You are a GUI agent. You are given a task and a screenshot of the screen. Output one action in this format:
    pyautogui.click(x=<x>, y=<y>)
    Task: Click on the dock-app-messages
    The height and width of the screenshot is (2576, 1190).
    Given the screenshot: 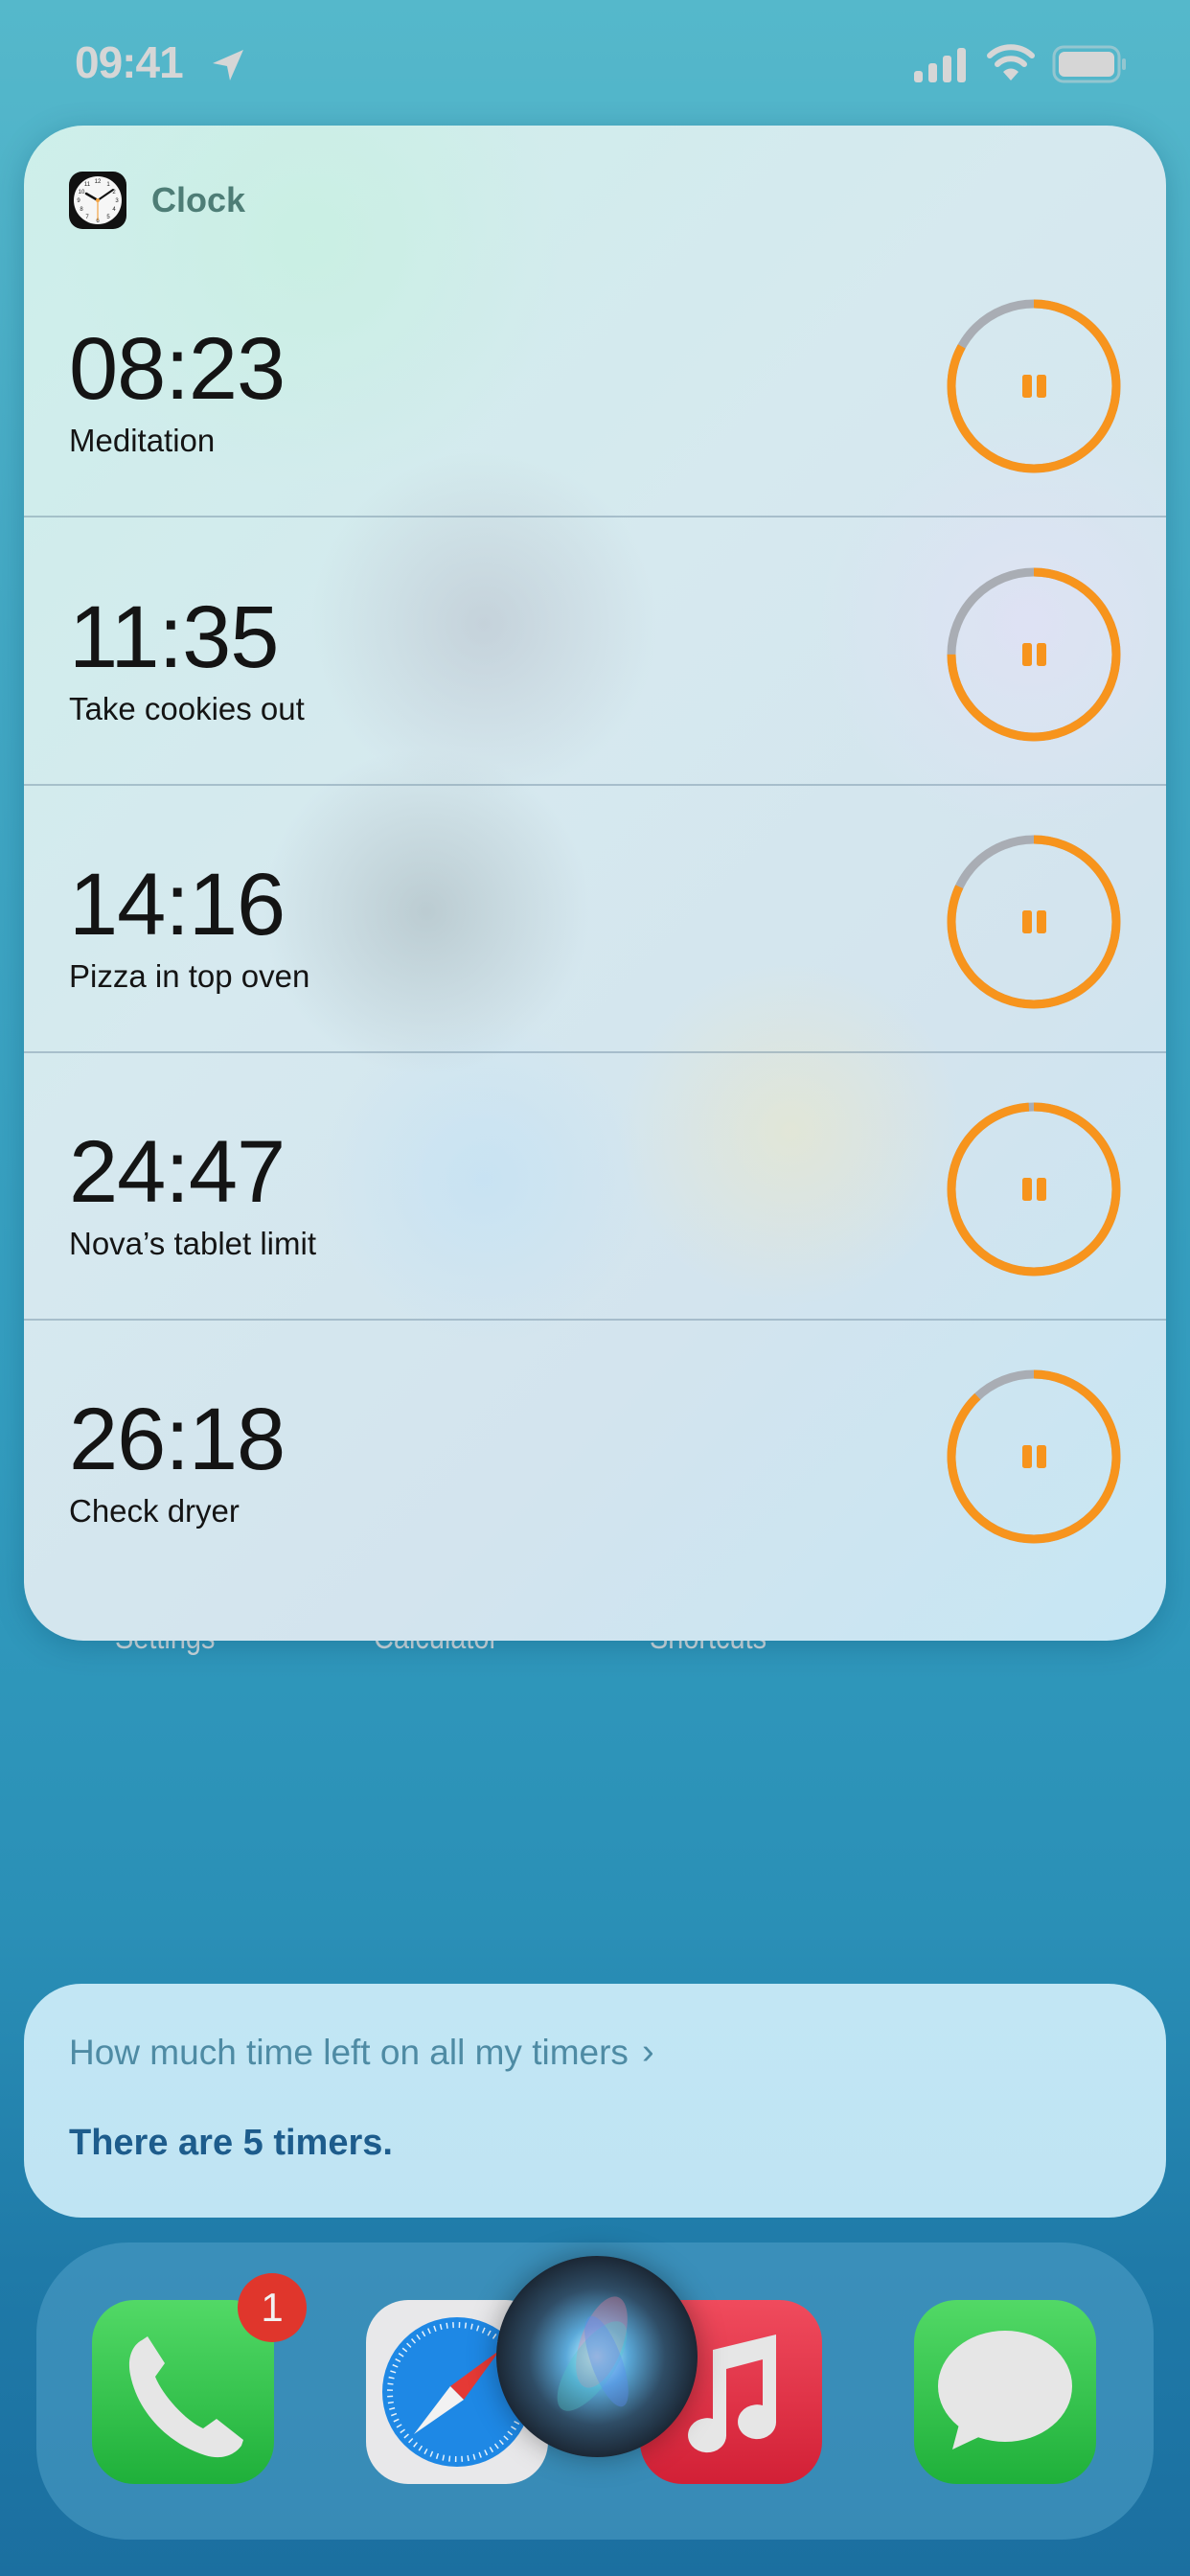 What is the action you would take?
    pyautogui.click(x=1005, y=2392)
    